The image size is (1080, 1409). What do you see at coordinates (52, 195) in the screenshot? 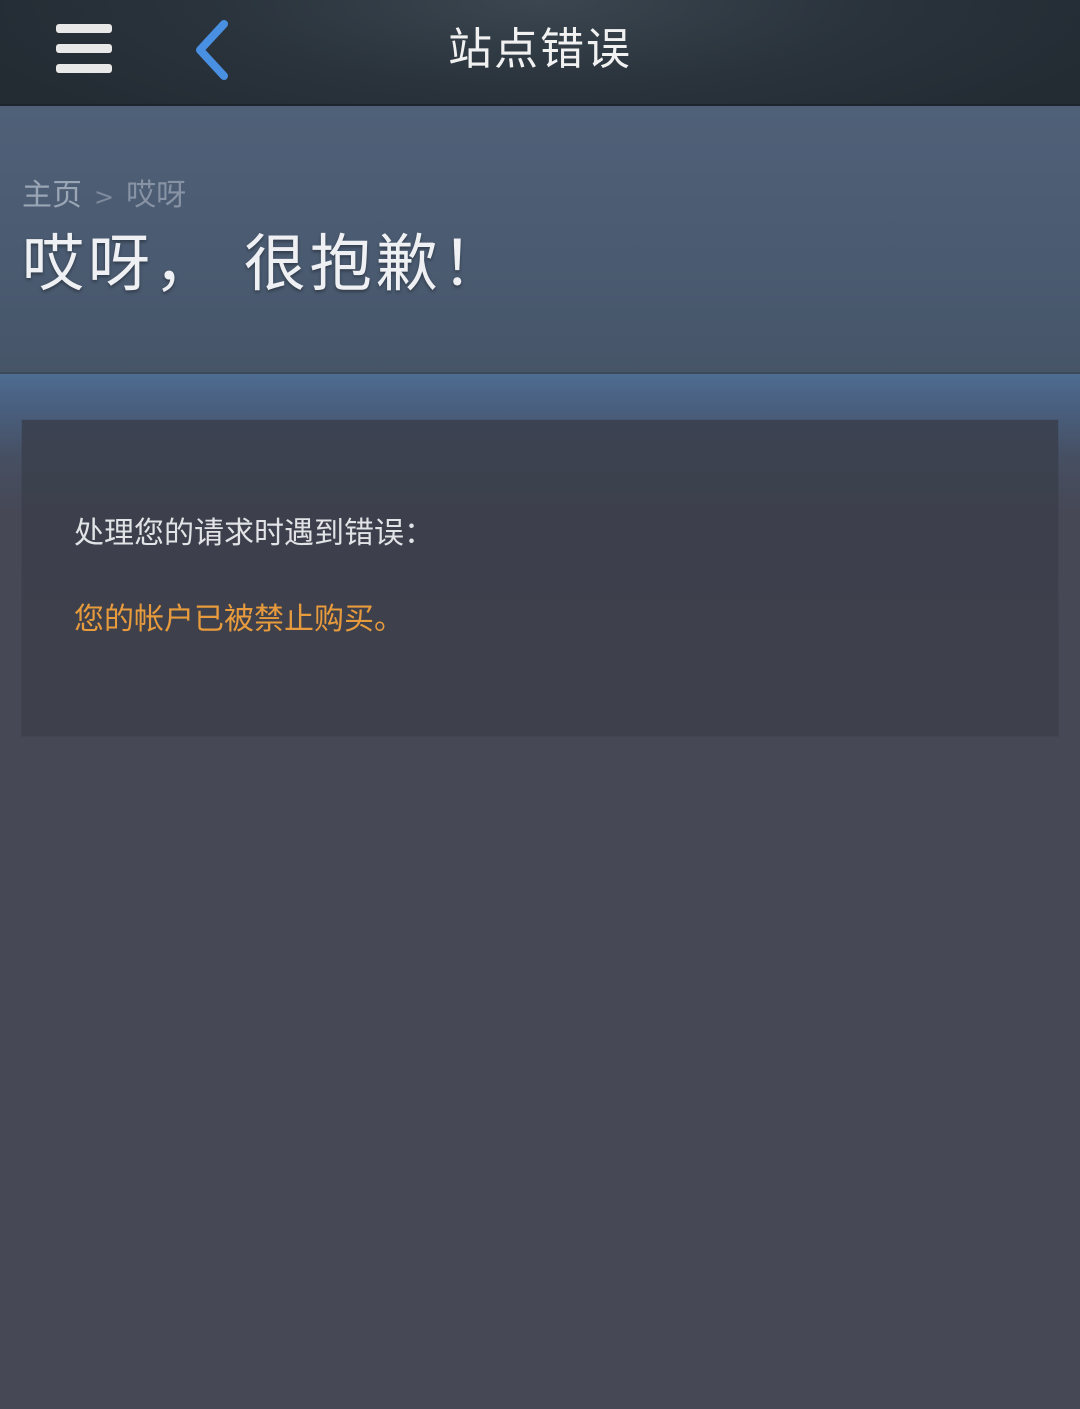
I see `breadcrumb-home-link: 主页` at bounding box center [52, 195].